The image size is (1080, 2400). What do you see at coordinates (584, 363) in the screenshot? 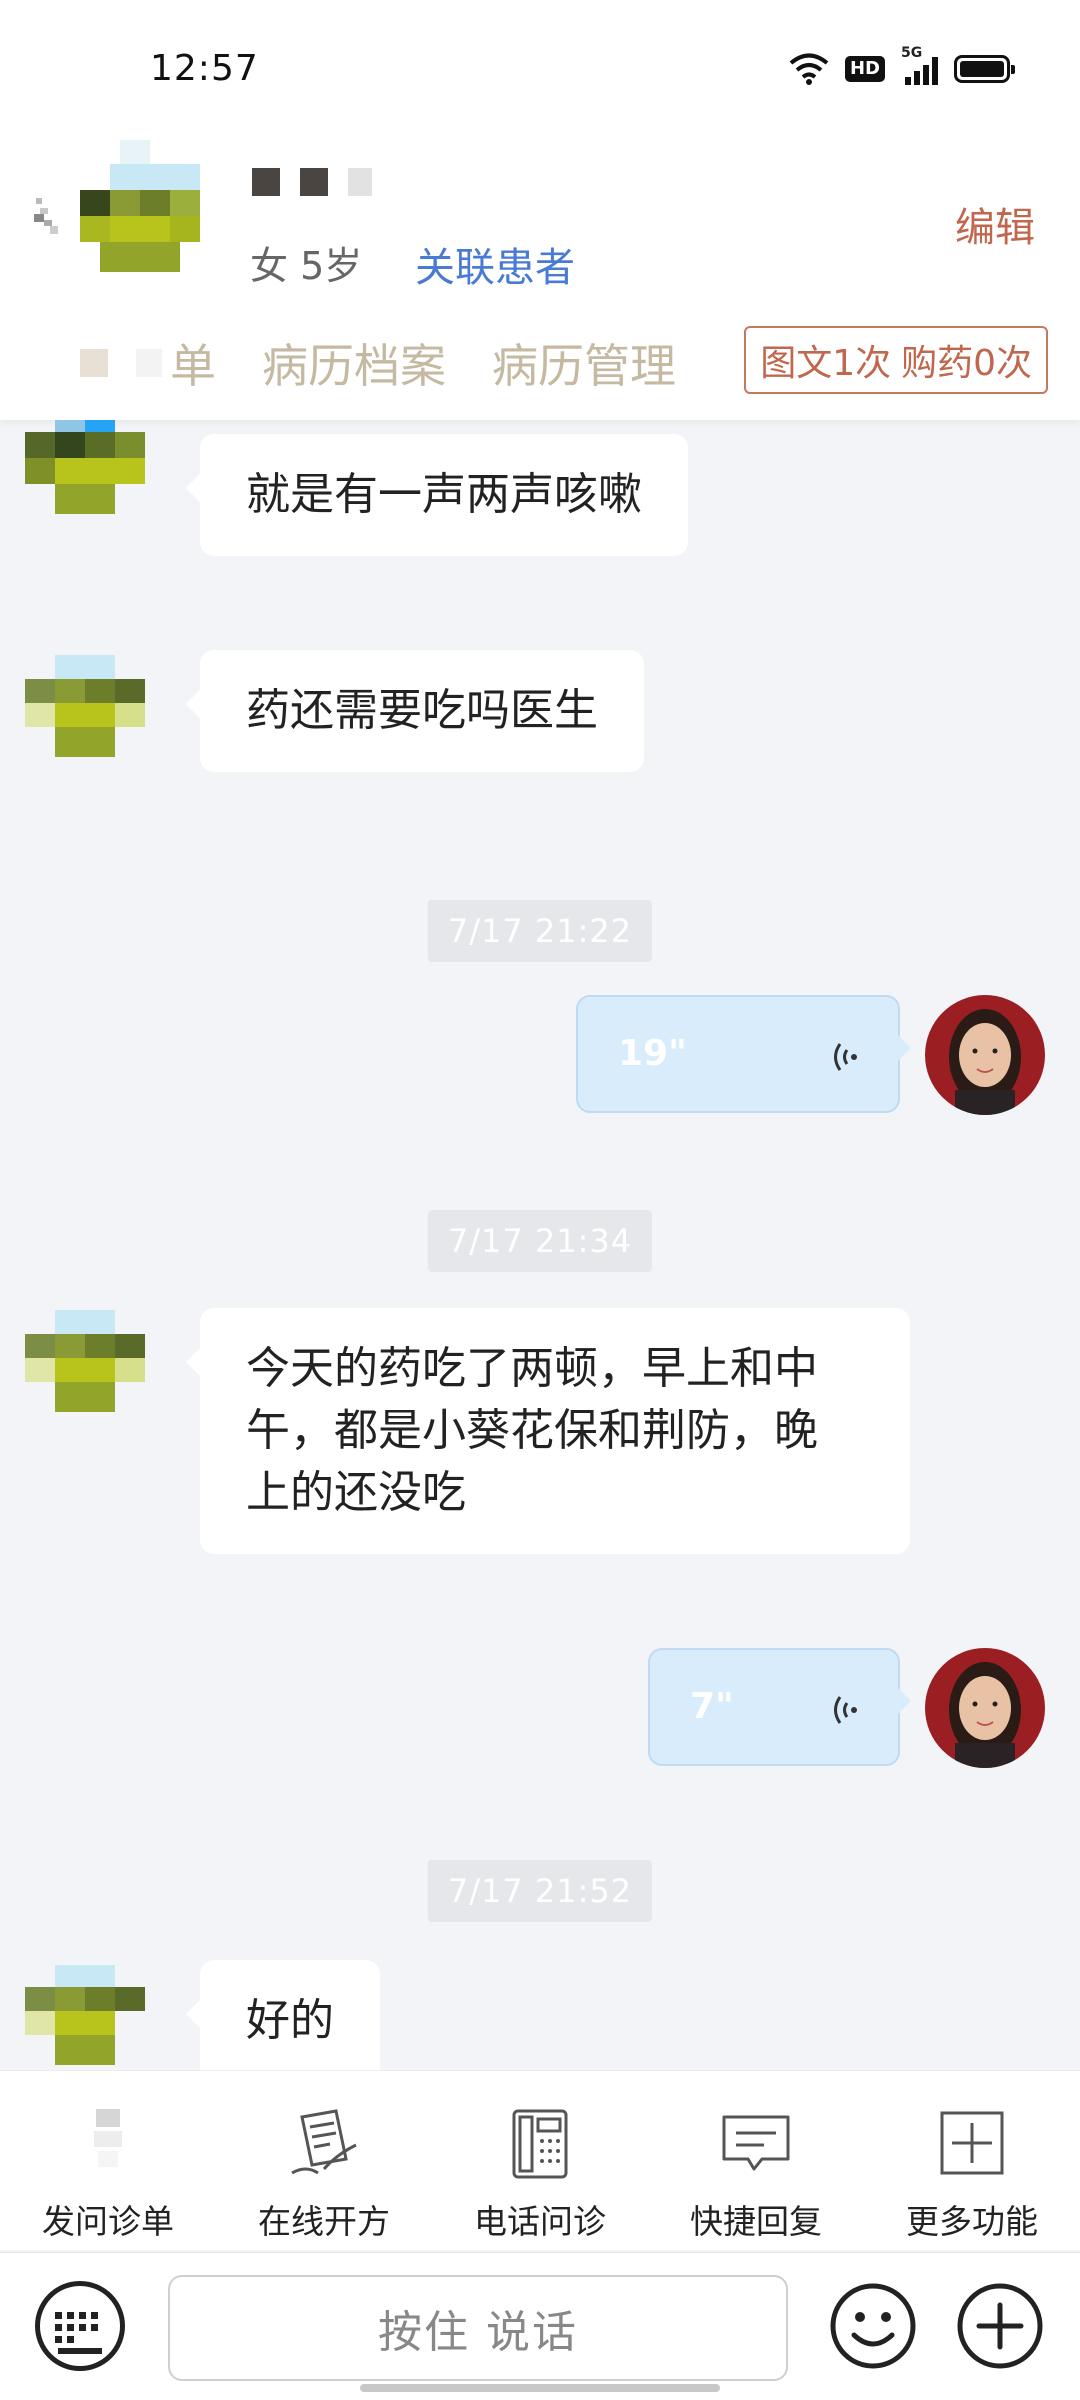
I see `tab-record-management: 病历管理` at bounding box center [584, 363].